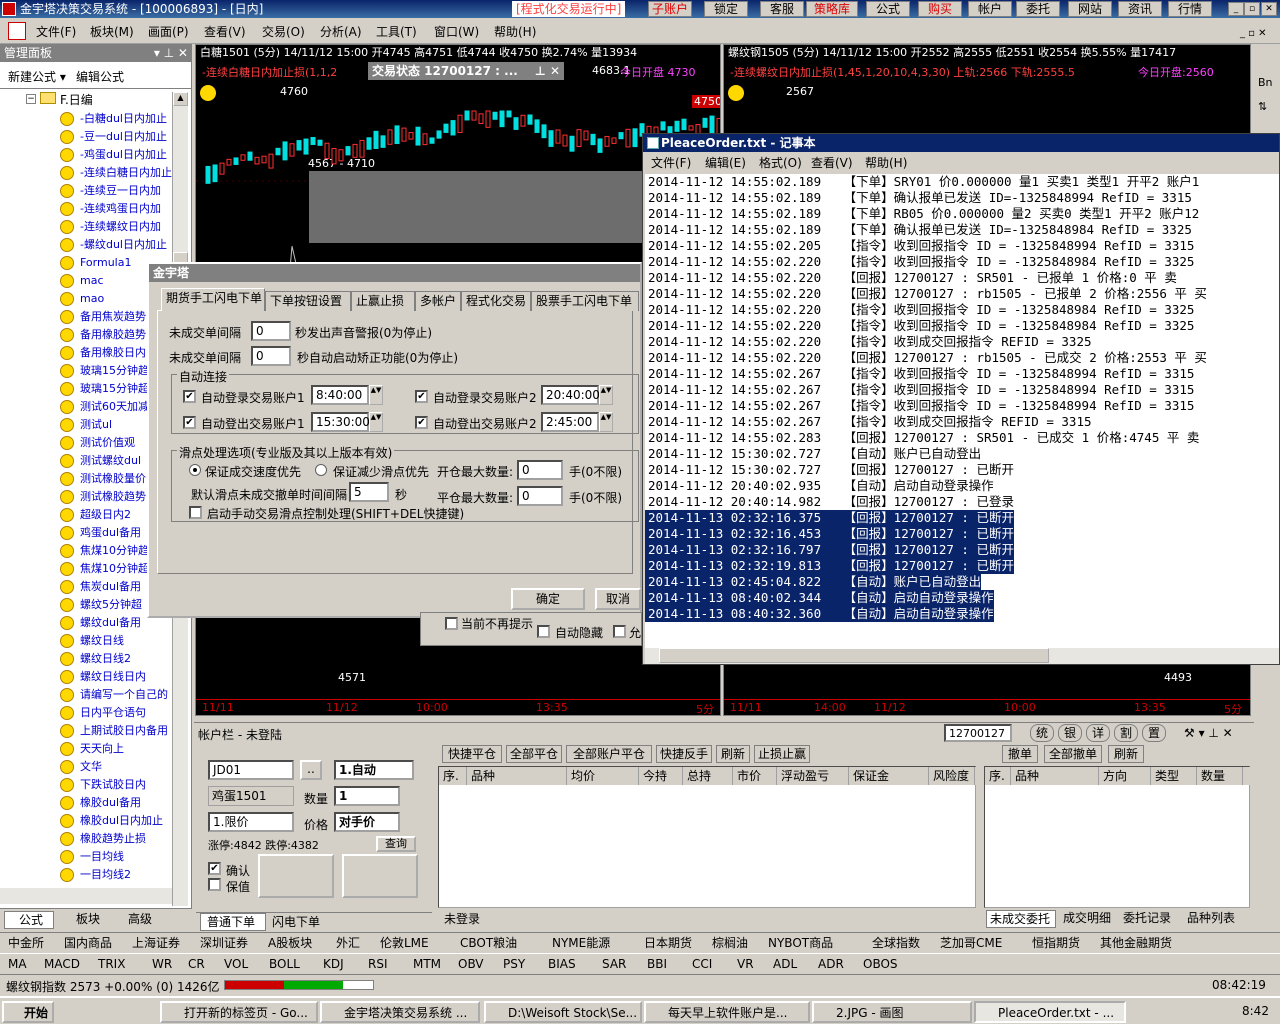  What do you see at coordinates (819, 598) in the screenshot?
I see `log-line: 2014-11-13 08:40:02.344 【自动】启动自动登录操作` at bounding box center [819, 598].